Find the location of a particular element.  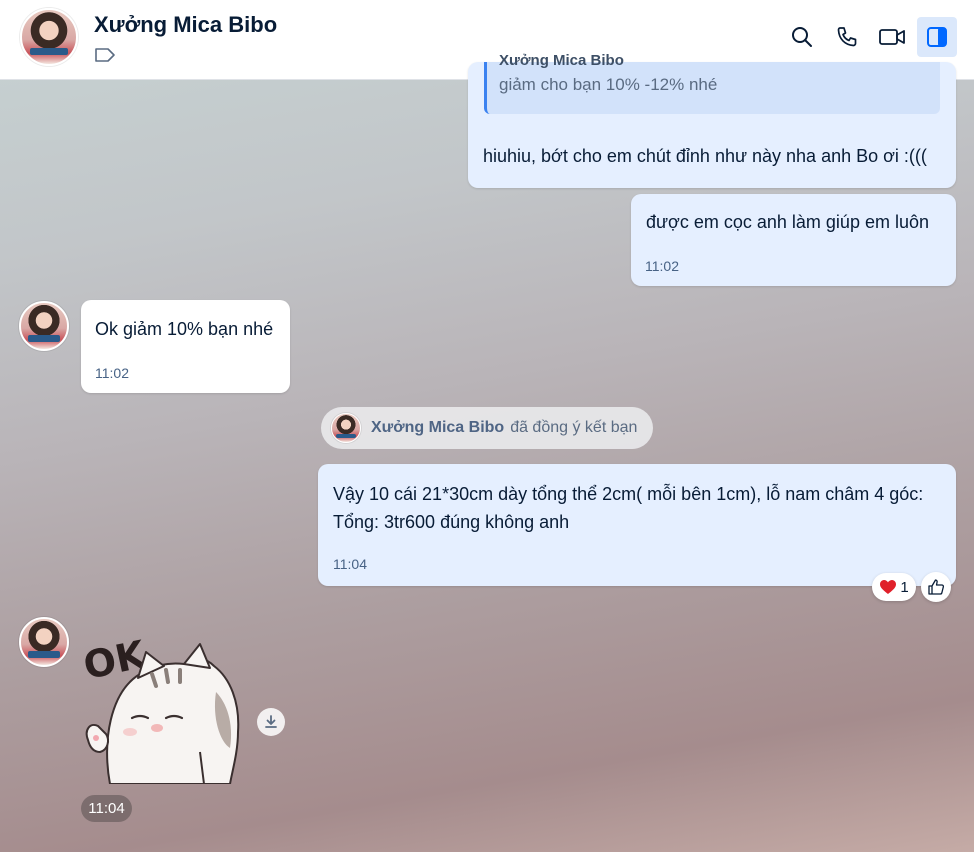

sidebar-toggle-icon is located at coordinates (937, 37).